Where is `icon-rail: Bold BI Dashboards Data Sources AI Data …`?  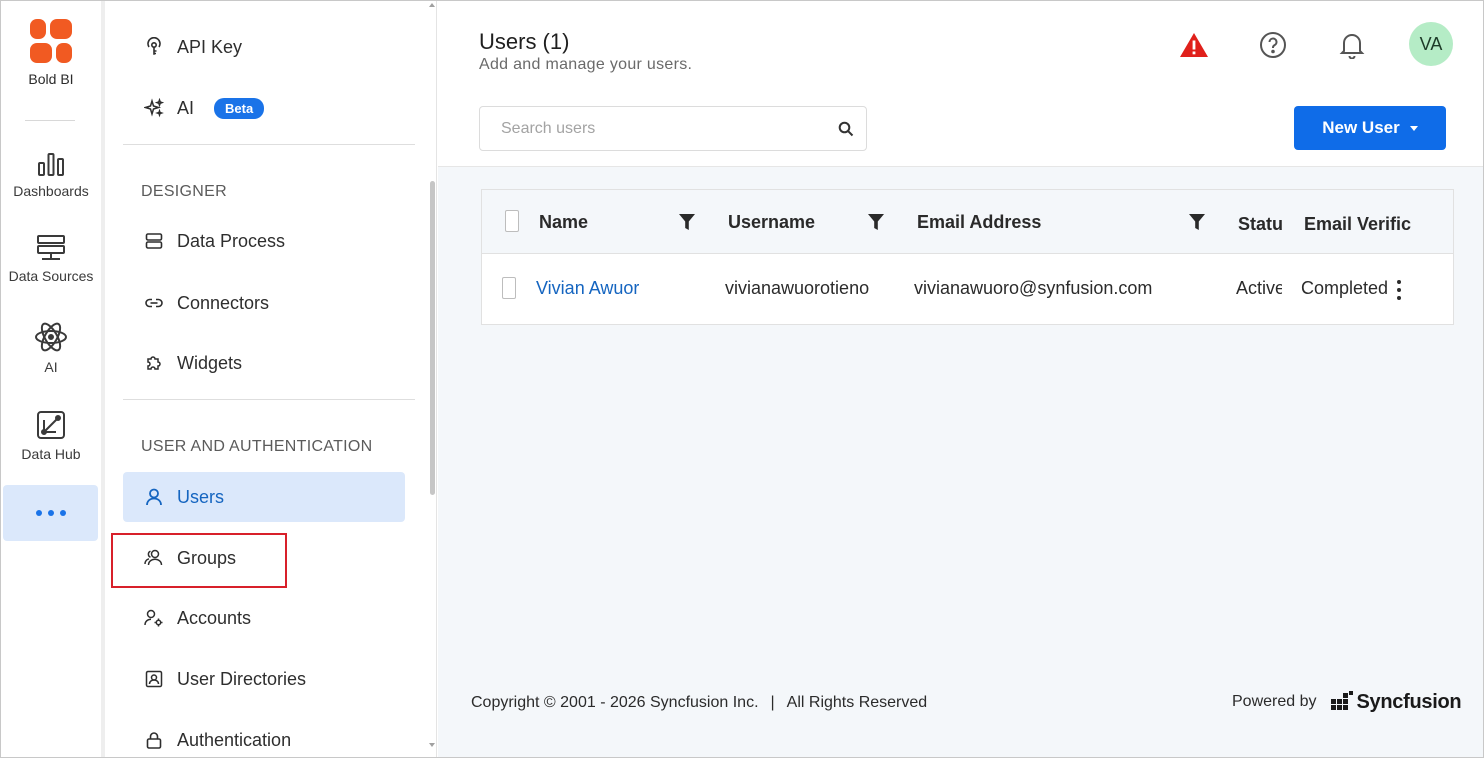
icon-rail: Bold BI Dashboards Data Sources AI Data … is located at coordinates (53, 379).